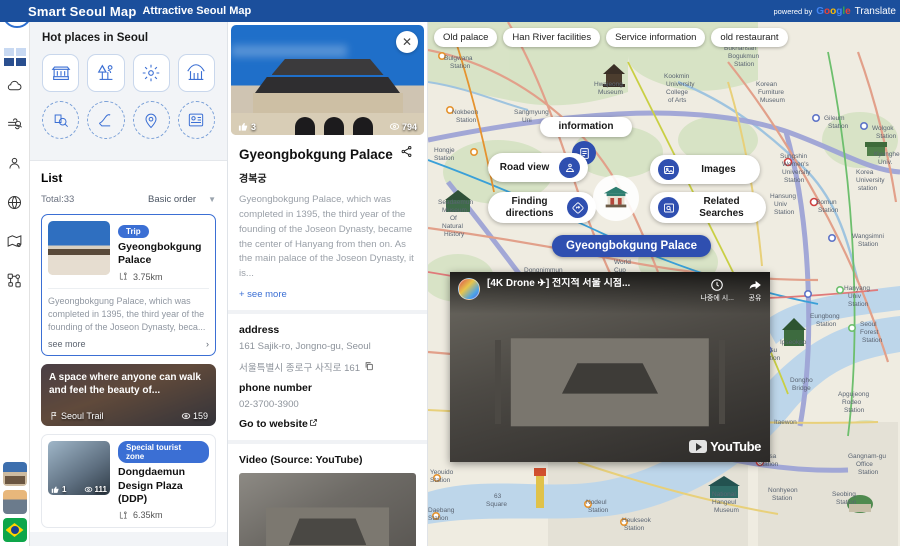  Describe the element at coordinates (542, 207) in the screenshot. I see `poi-action-finding-directions: Finding directions` at that location.